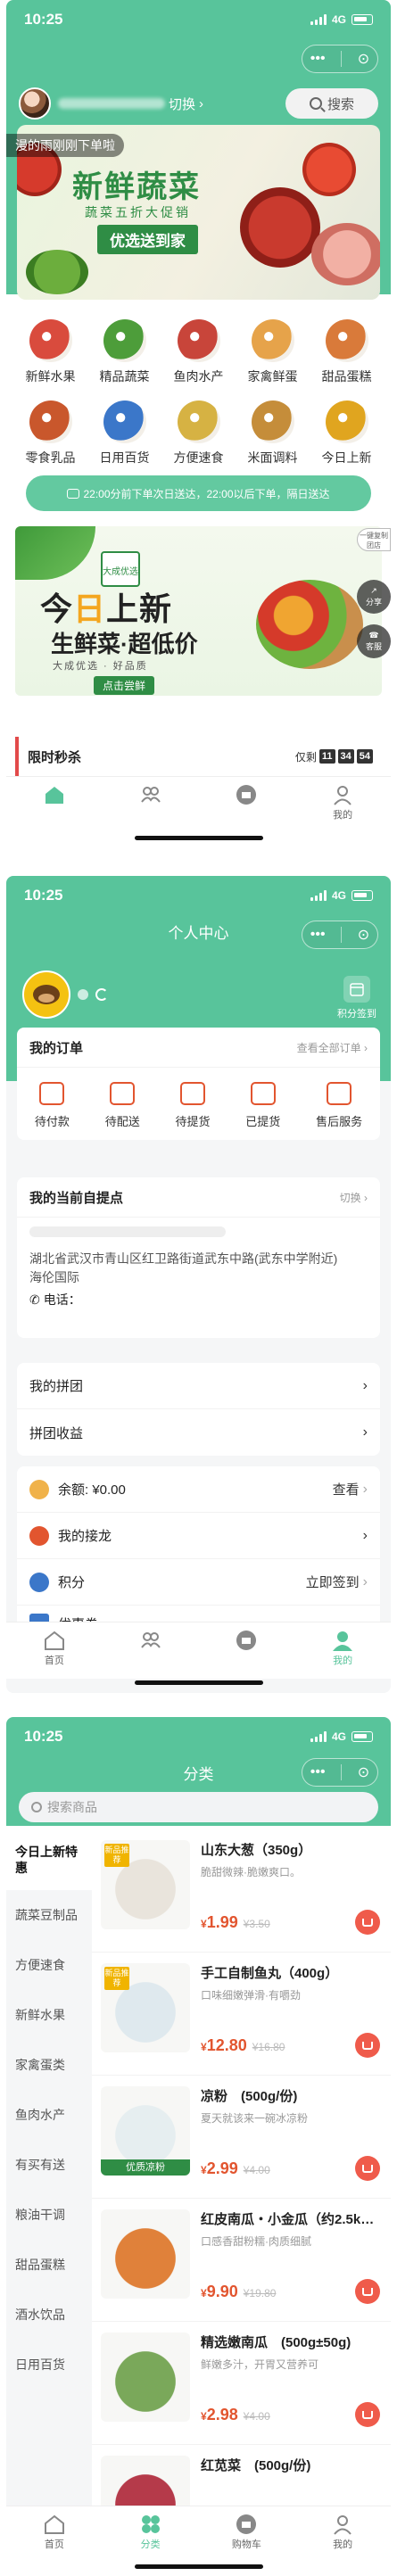 The height and width of the screenshot is (2576, 397). What do you see at coordinates (247, 2535) in the screenshot?
I see `tab-cart: 购物车` at bounding box center [247, 2535].